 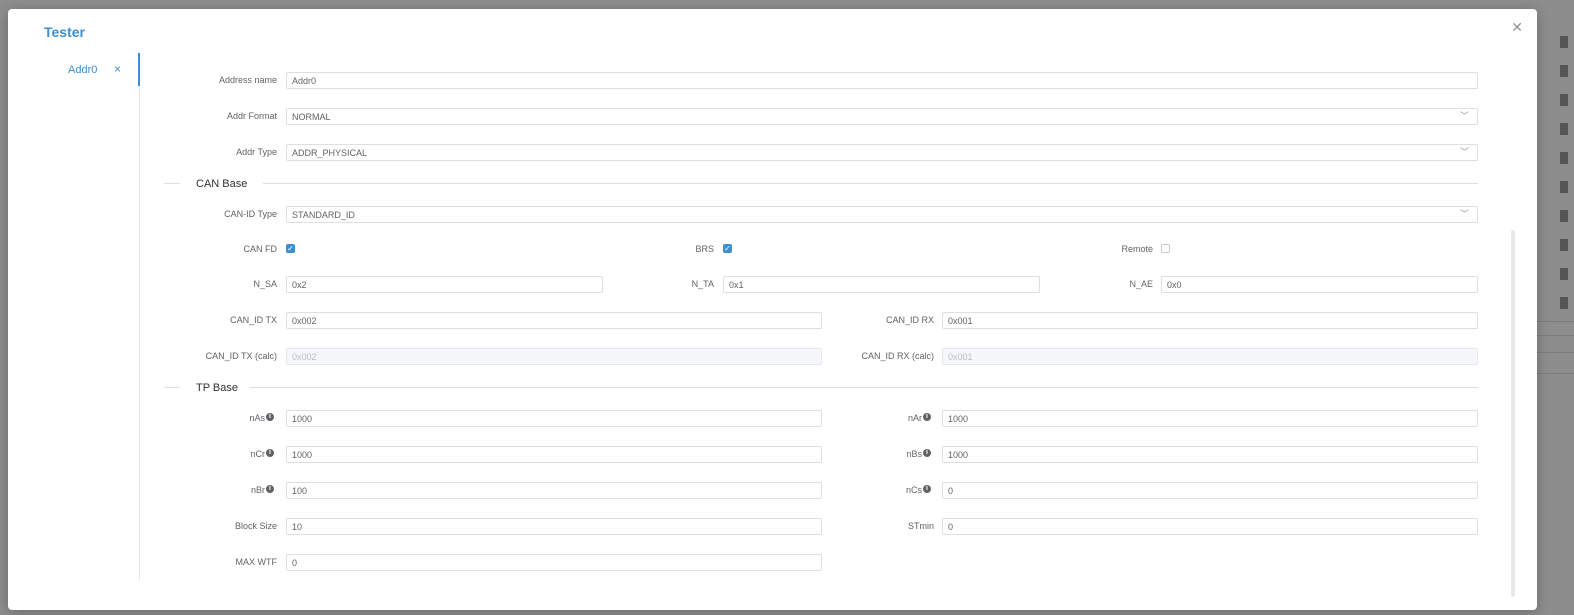 I want to click on close-icon: ✕, so click(x=1517, y=27).